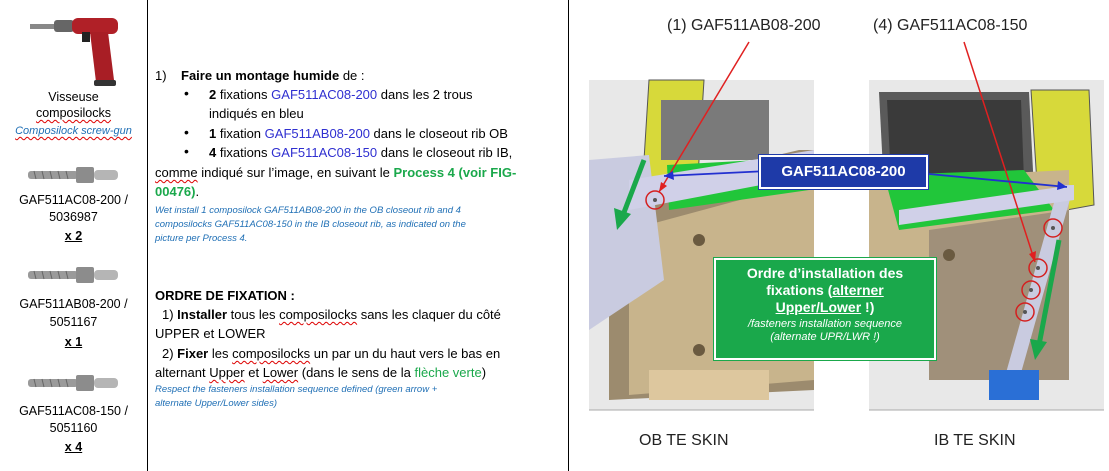  I want to click on ob-te-skin-view, so click(701, 245).